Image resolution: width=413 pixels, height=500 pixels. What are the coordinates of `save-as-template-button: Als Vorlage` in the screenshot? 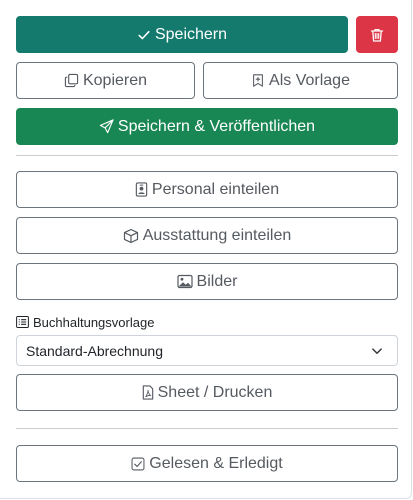 It's located at (300, 80).